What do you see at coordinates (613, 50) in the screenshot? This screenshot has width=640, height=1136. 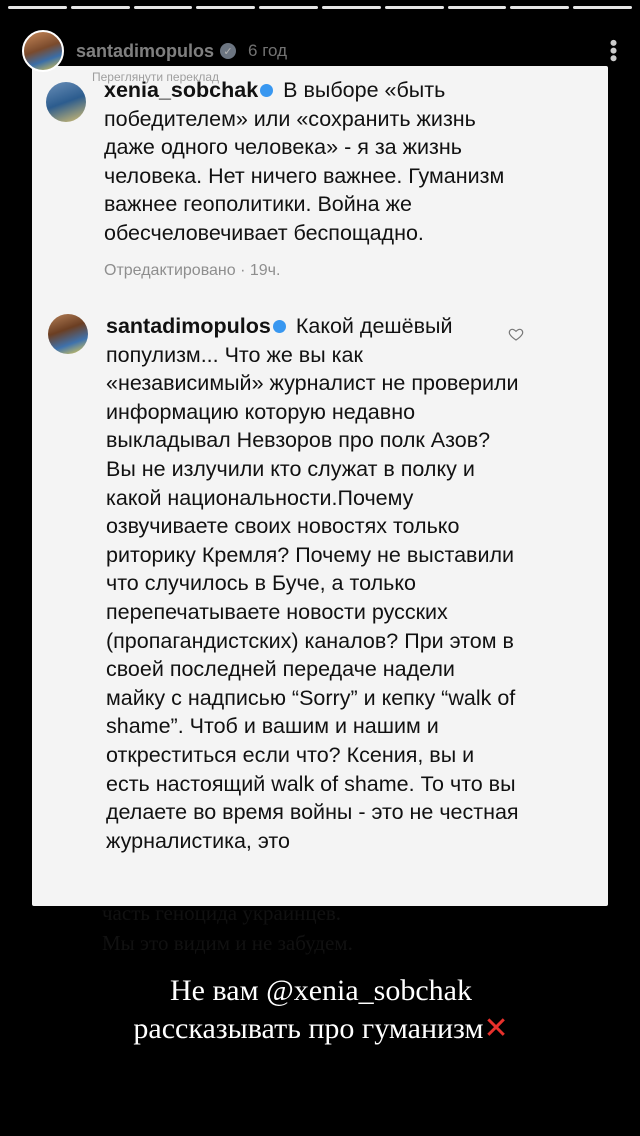 I see `more-vertical-icon: •••` at bounding box center [613, 50].